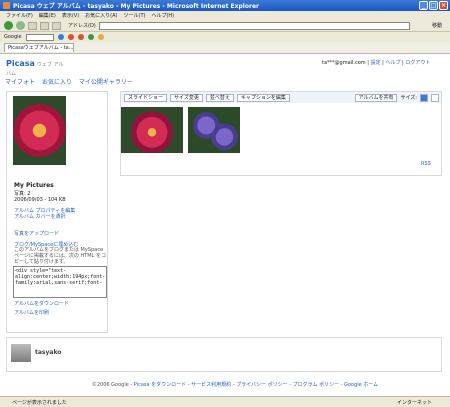  I want to click on google-search-input, so click(39, 37).